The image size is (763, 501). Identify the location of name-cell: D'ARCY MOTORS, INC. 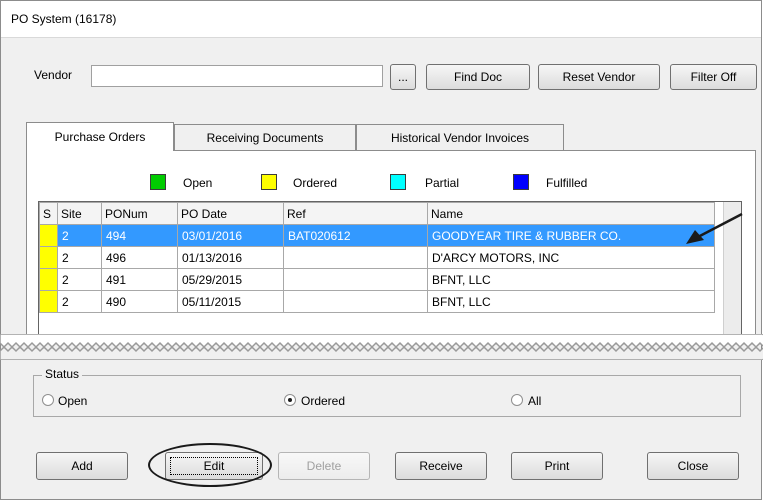
(571, 257).